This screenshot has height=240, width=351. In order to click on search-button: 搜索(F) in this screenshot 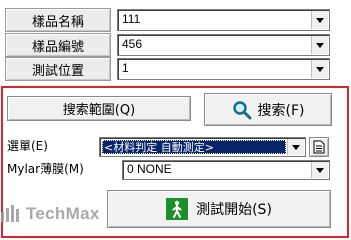, I will do `click(268, 109)`.